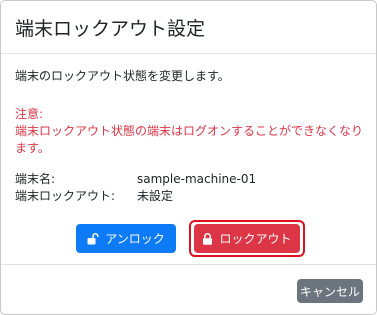 The width and height of the screenshot is (377, 315). I want to click on lockout-status-label: 端末ロックアウト:, so click(65, 196).